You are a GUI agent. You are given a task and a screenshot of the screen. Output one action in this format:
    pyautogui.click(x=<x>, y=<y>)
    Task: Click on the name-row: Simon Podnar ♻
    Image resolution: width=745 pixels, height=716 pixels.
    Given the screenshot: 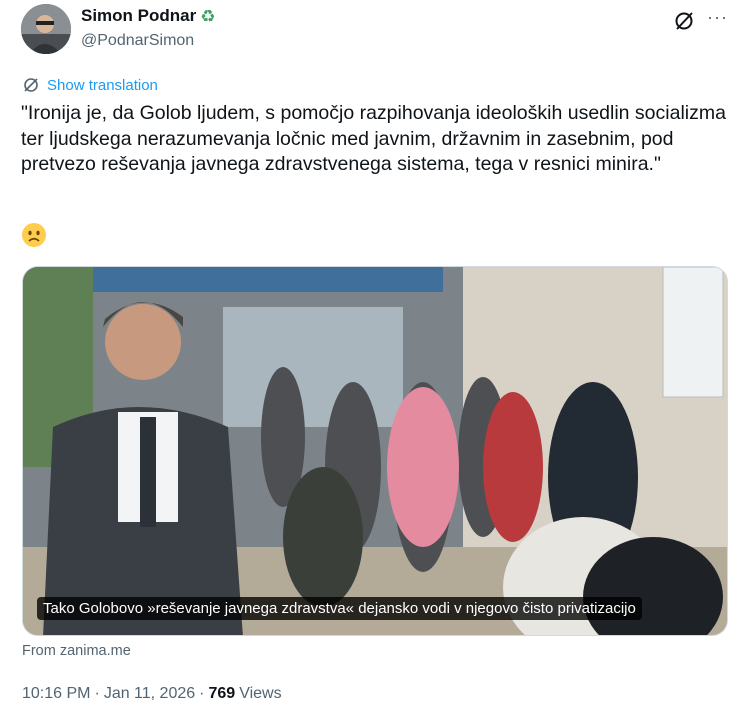 What is the action you would take?
    pyautogui.click(x=148, y=16)
    